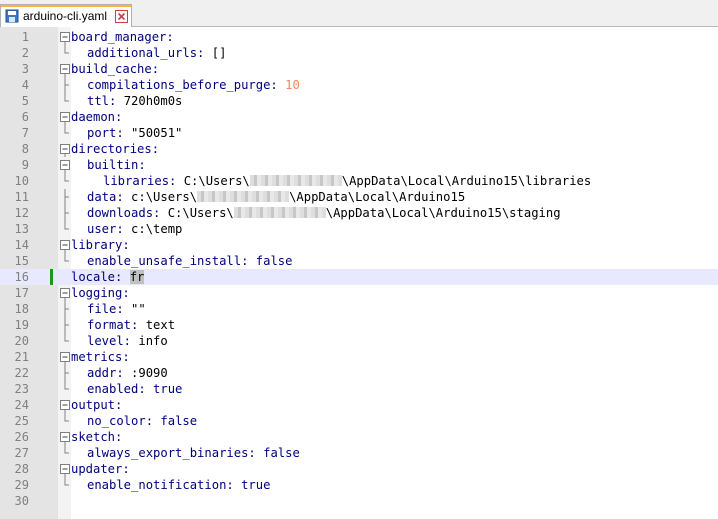 Image resolution: width=718 pixels, height=519 pixels. What do you see at coordinates (160, 485) in the screenshot?
I see `yaml-key: enable_notification:` at bounding box center [160, 485].